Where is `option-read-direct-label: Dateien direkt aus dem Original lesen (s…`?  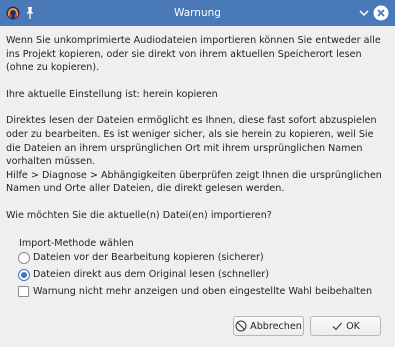 option-read-direct-label: Dateien direkt aus dem Original lesen (s… is located at coordinates (151, 274).